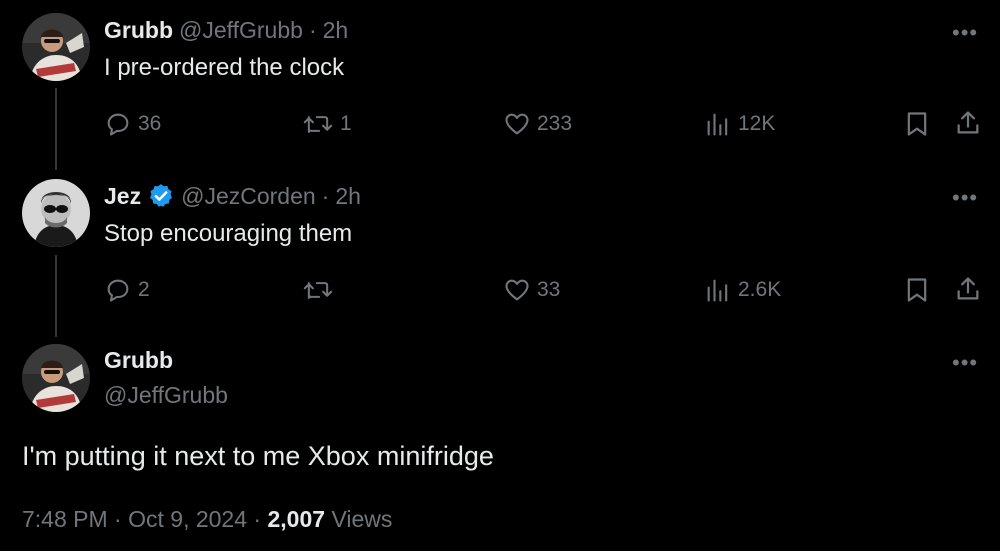  Describe the element at coordinates (228, 233) in the screenshot. I see `tweet2-text: Stop encouraging them` at that location.